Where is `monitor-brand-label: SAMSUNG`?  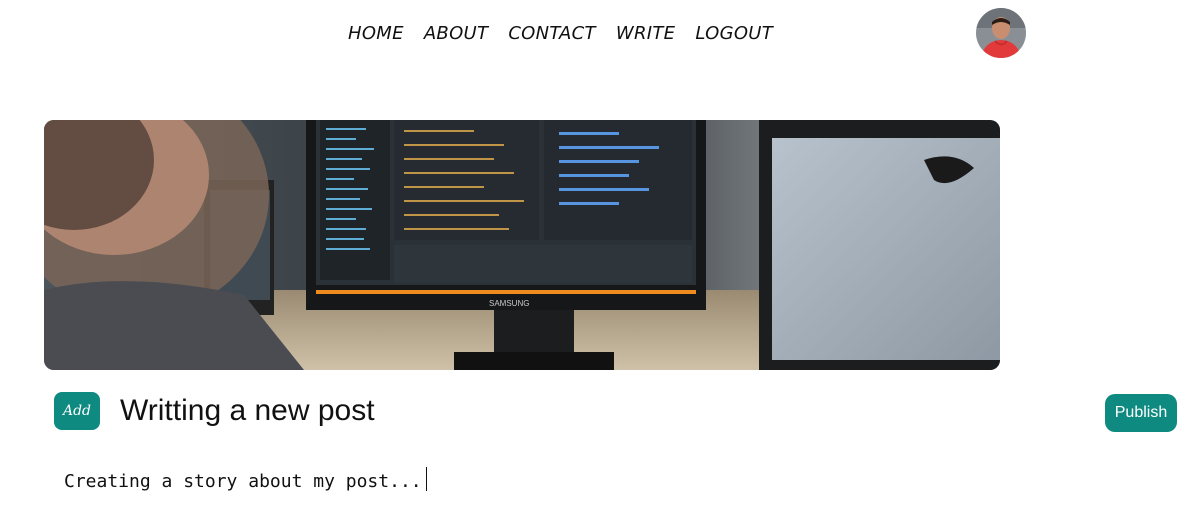
monitor-brand-label: SAMSUNG is located at coordinates (509, 303).